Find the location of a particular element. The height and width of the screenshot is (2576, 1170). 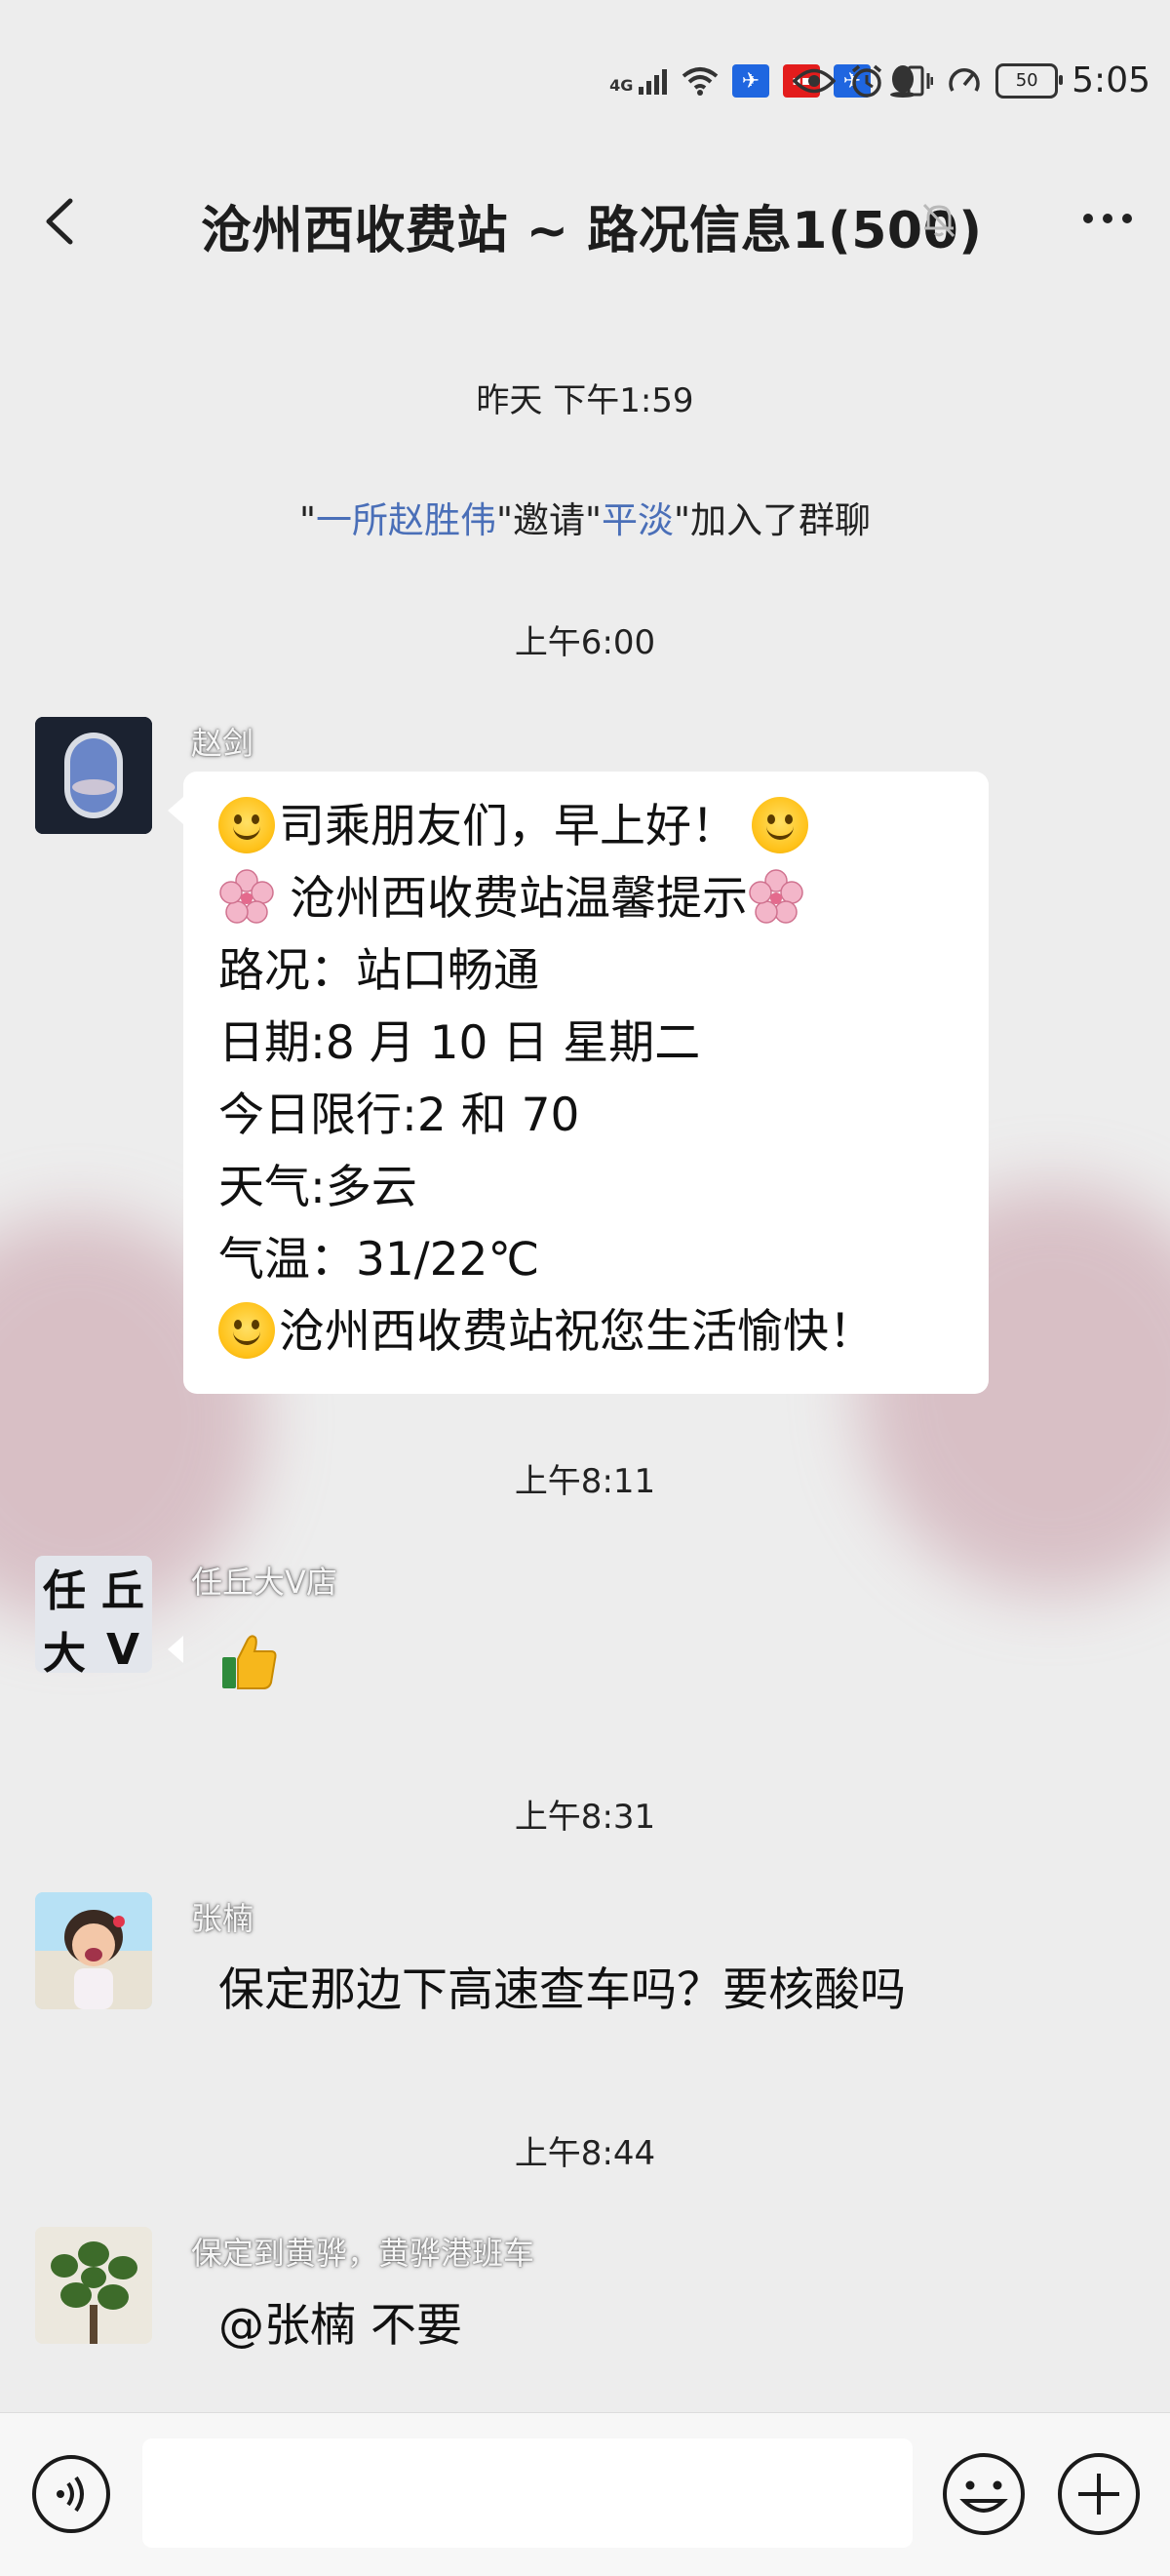

plant-photo-icon is located at coordinates (93, 2285).